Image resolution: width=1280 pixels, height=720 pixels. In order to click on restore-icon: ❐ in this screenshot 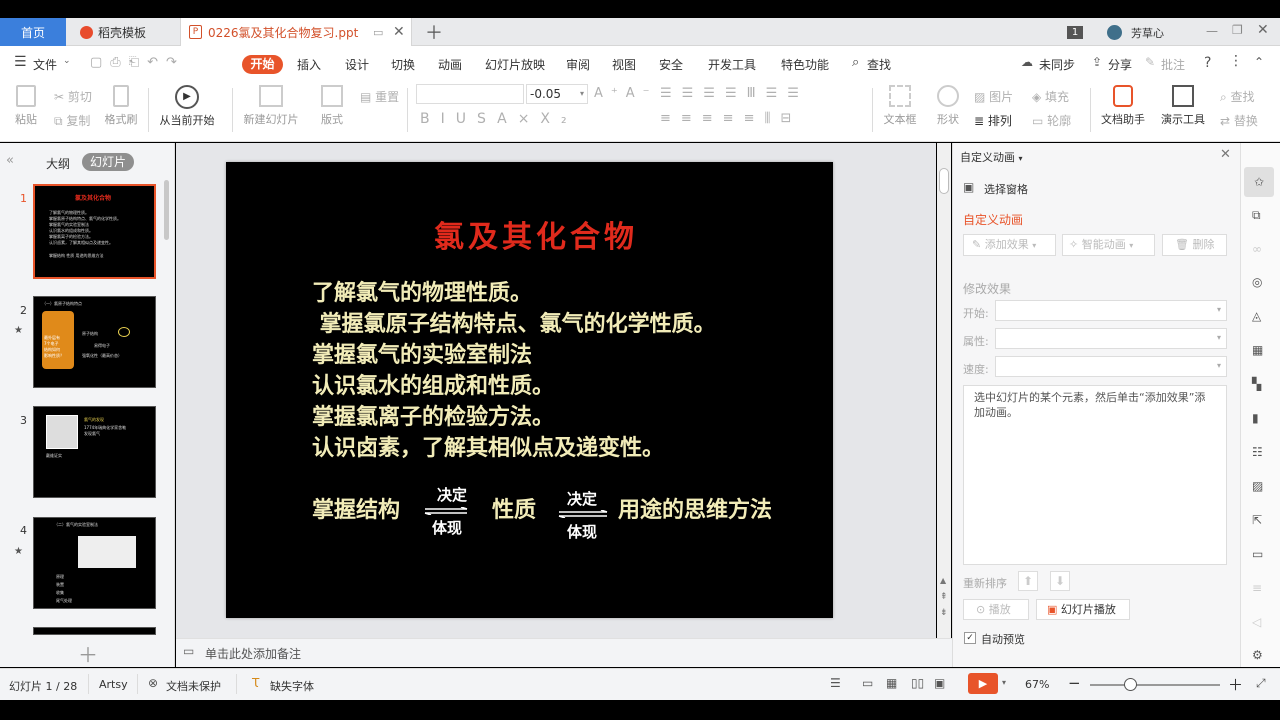, I will do `click(1237, 30)`.